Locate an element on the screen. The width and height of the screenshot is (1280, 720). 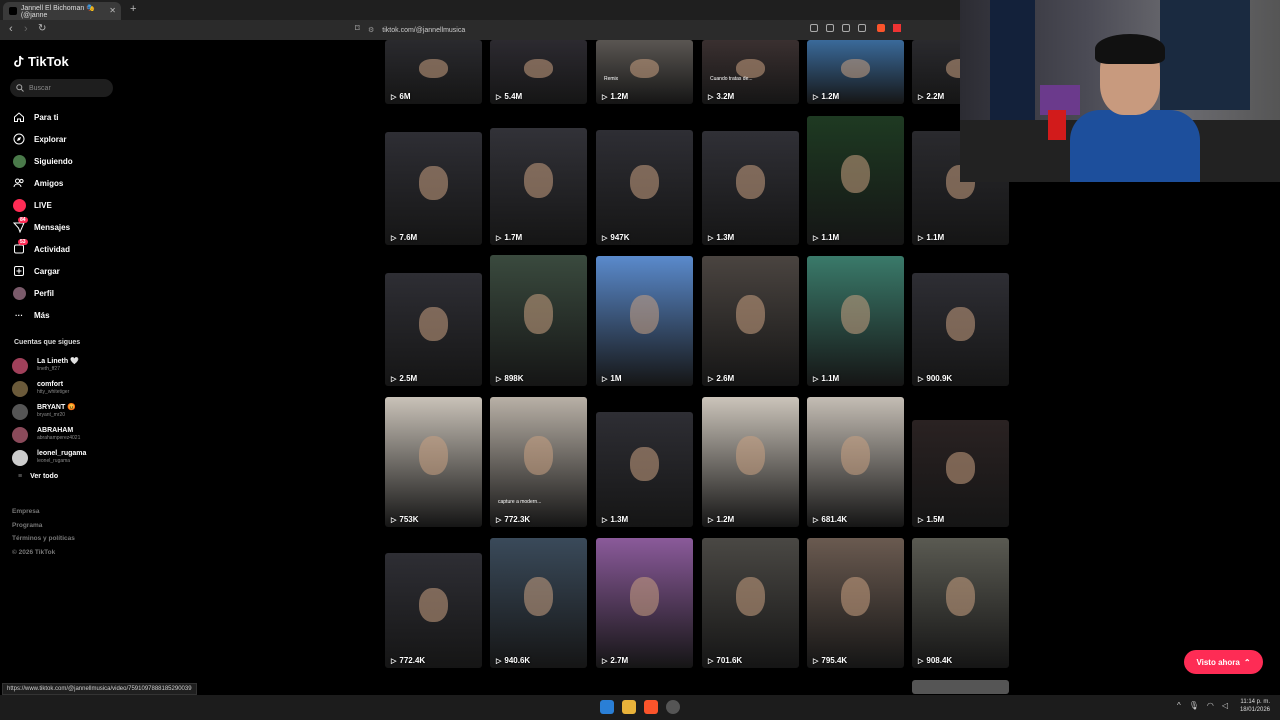
system-tray: ^ 🎙 ◠ ◁ is located at coordinates (1202, 705).